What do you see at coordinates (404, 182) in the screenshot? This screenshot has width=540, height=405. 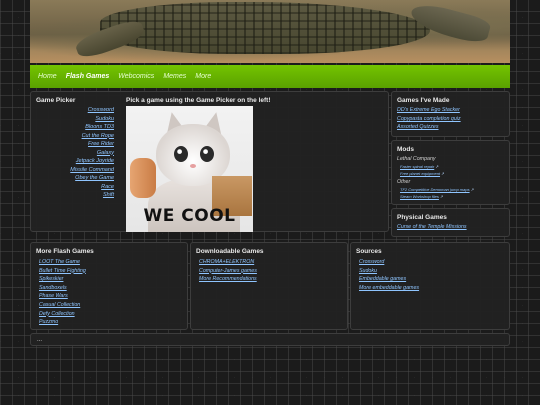 I see `mods-group-name: Other` at bounding box center [404, 182].